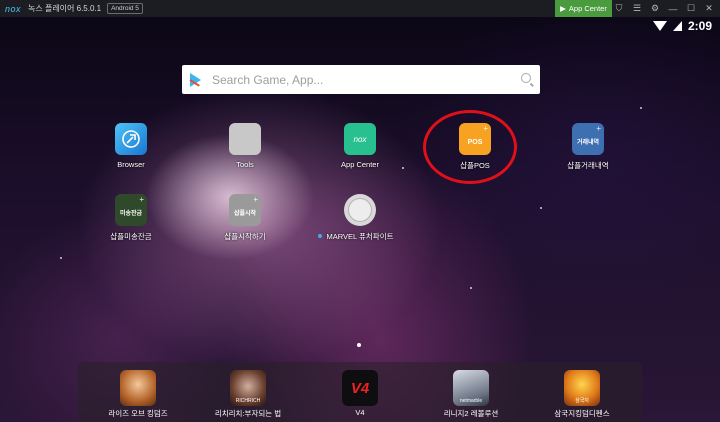 Image resolution: width=720 pixels, height=422 pixels. I want to click on marvel-label-text: MARVEL 퓨처파이트, so click(360, 236).